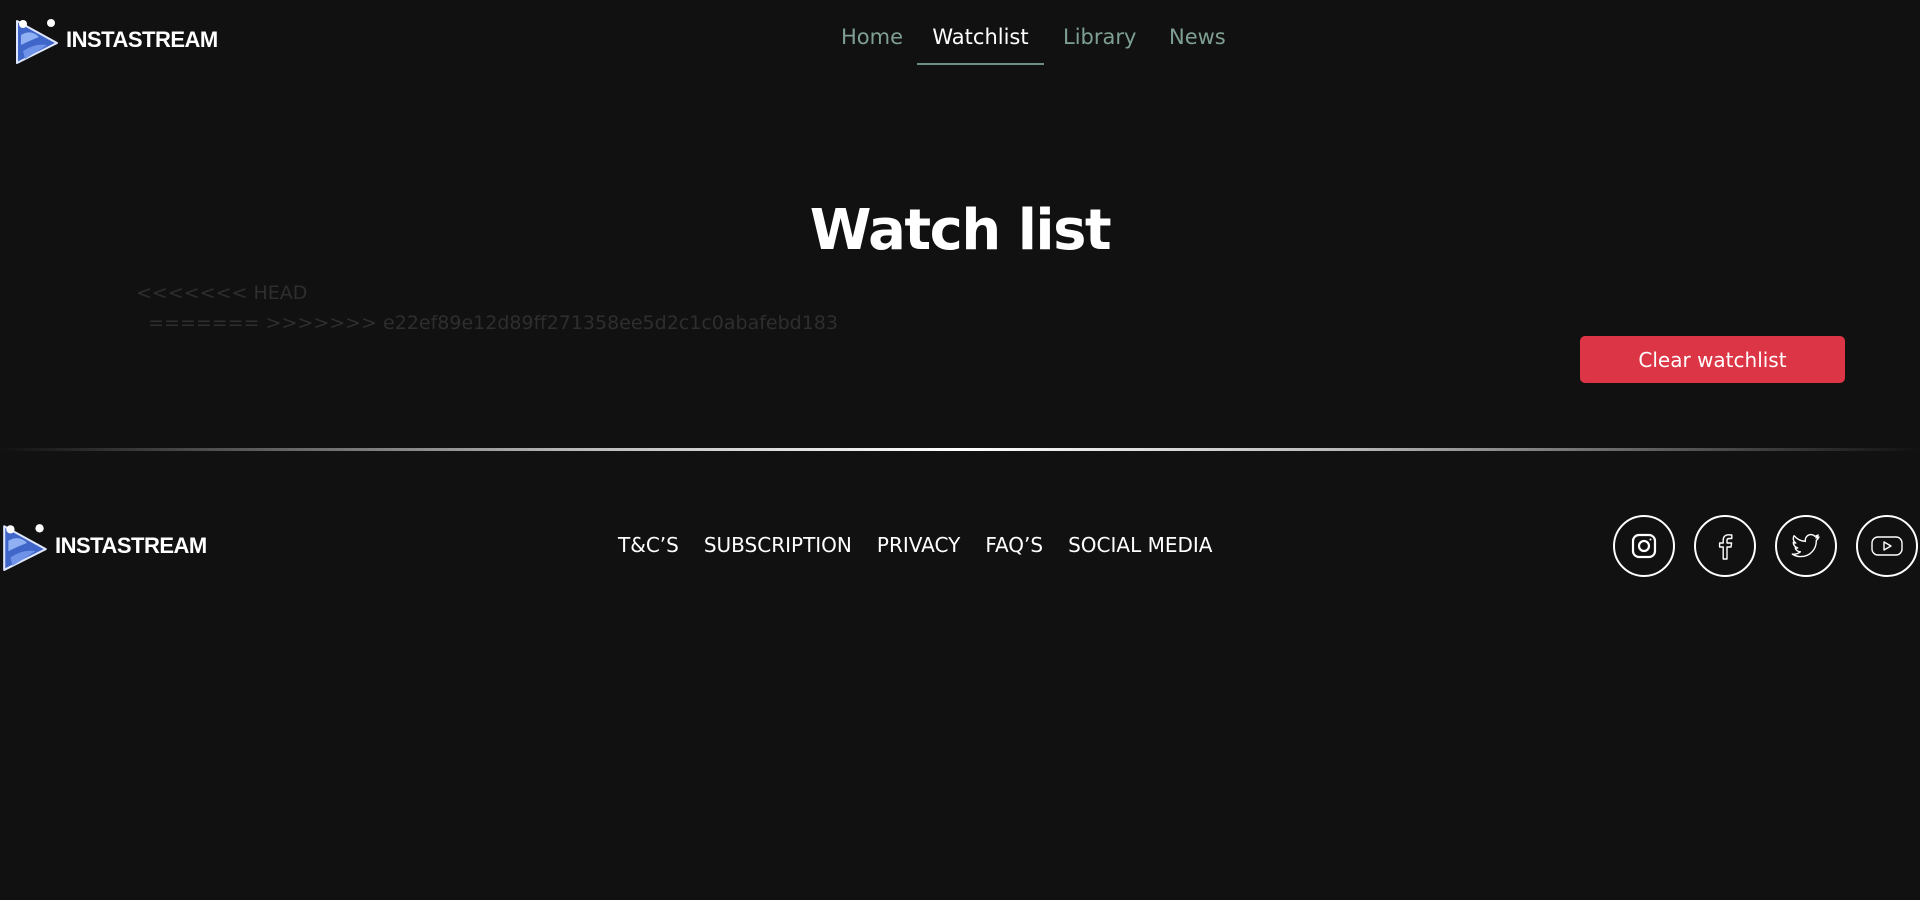 The width and height of the screenshot is (1920, 900). Describe the element at coordinates (131, 545) in the screenshot. I see `footer-brand-name: INSTASTREAM` at that location.